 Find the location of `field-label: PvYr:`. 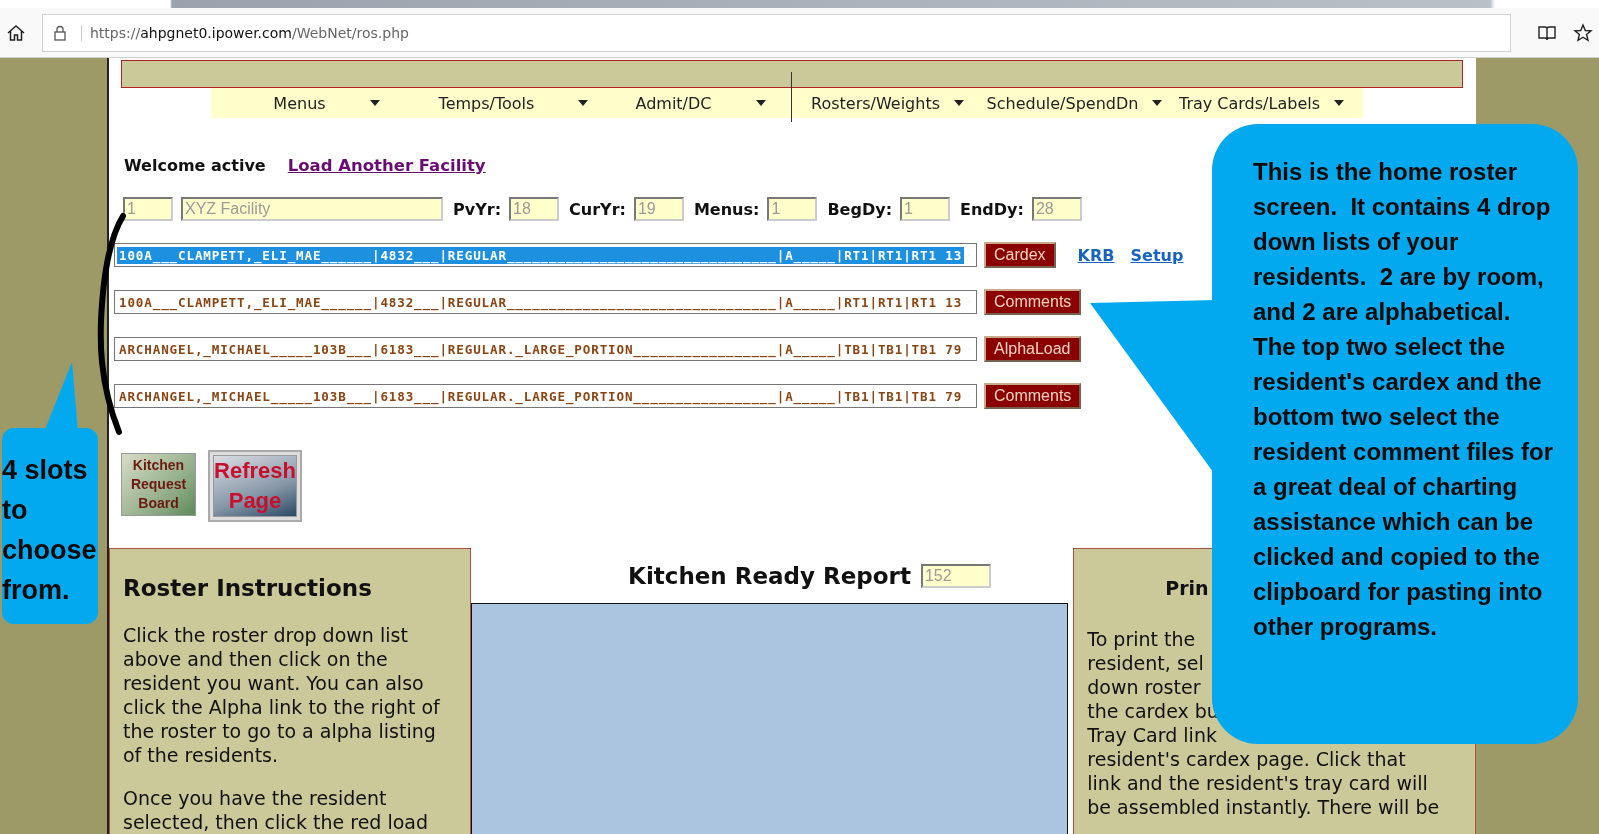

field-label: PvYr: is located at coordinates (477, 209).